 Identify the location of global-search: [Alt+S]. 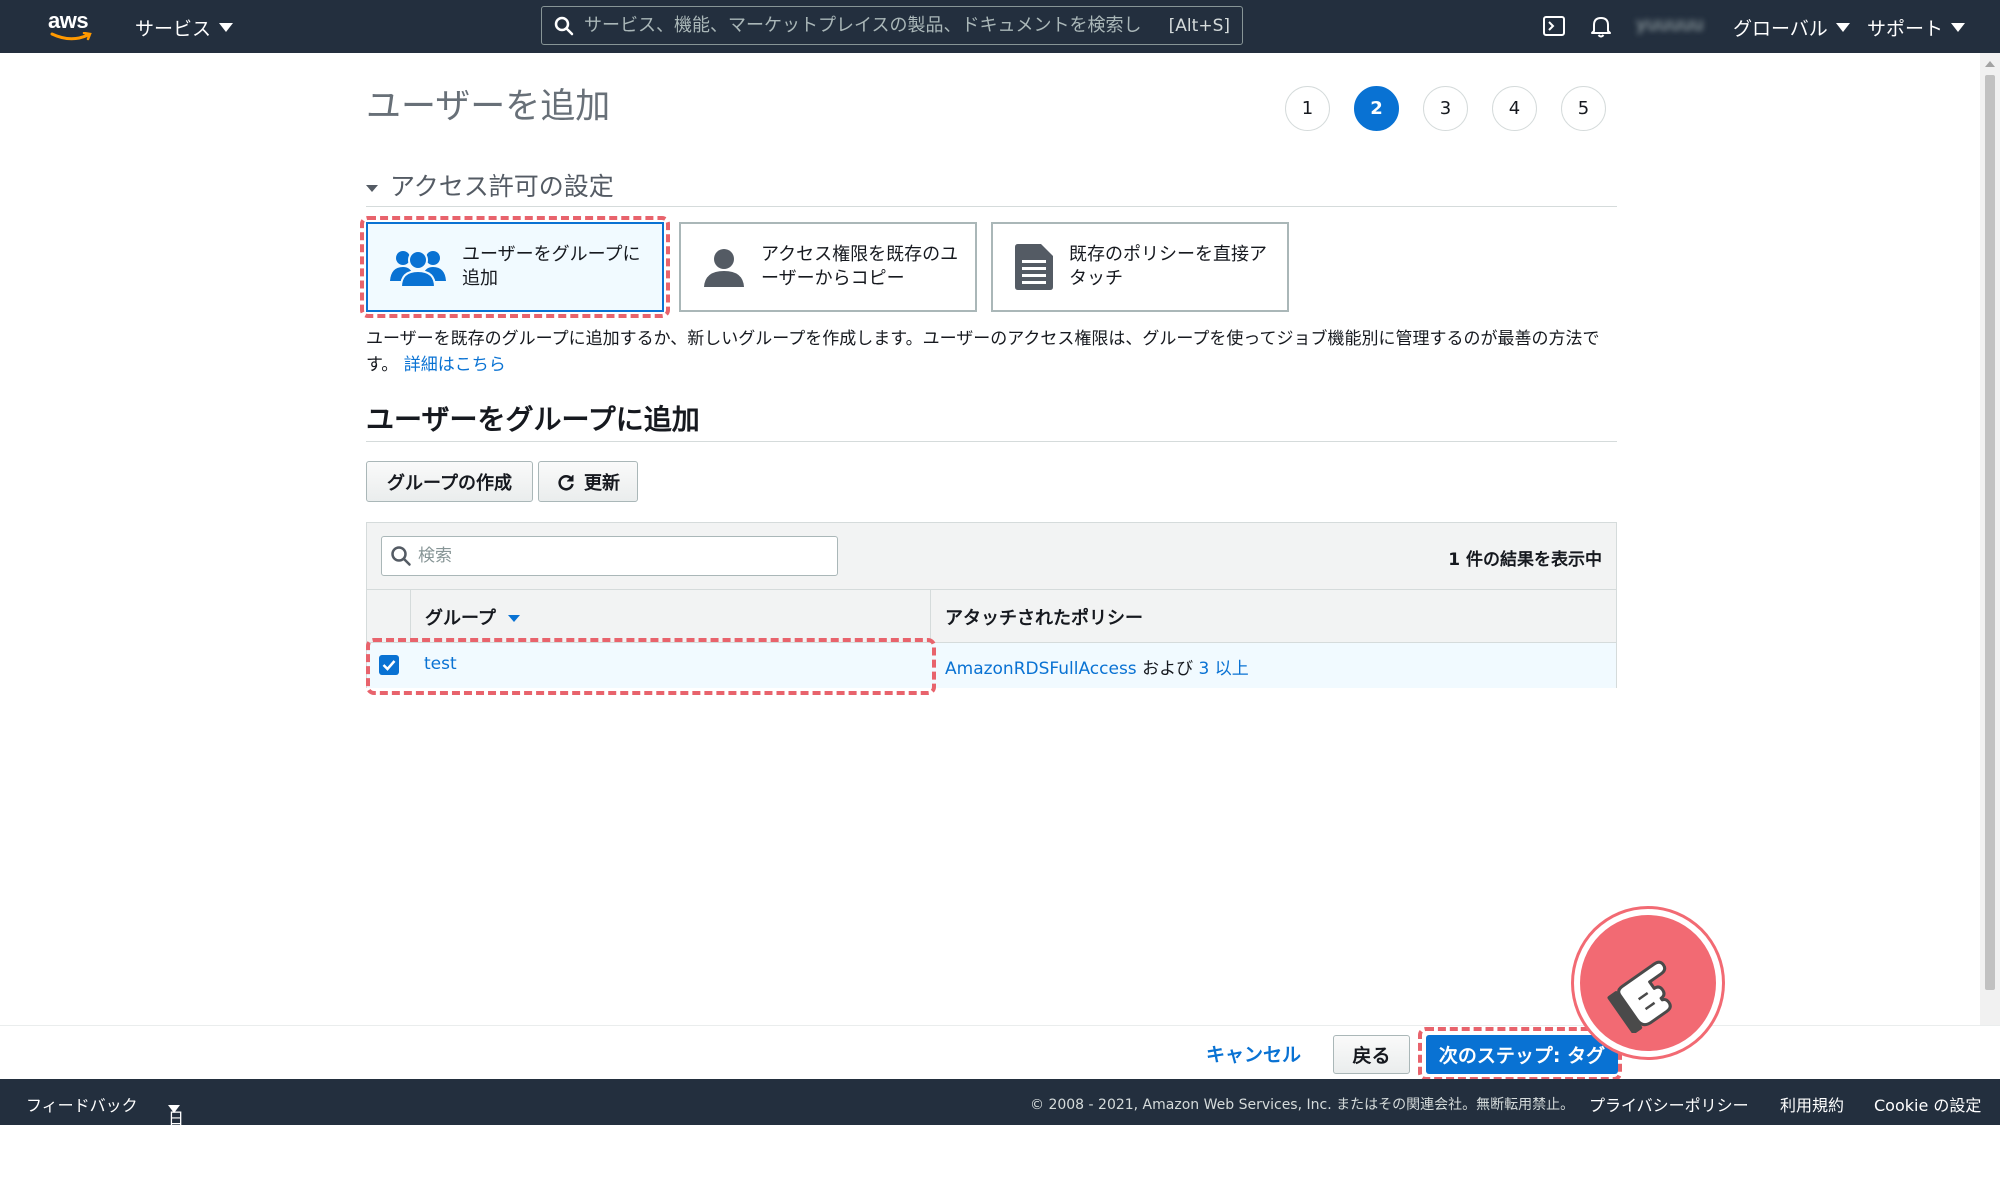
(892, 25).